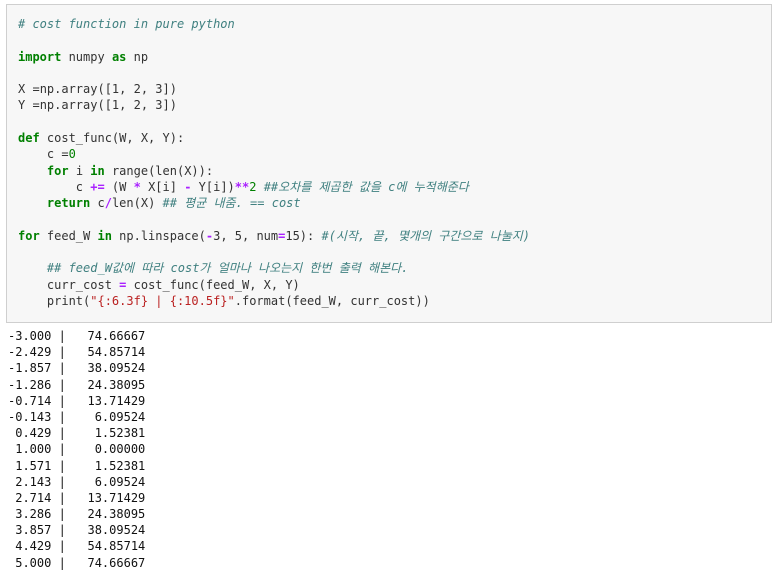 The image size is (778, 579). Describe the element at coordinates (126, 24) in the screenshot. I see `code-comment: # cost function in pure python` at that location.